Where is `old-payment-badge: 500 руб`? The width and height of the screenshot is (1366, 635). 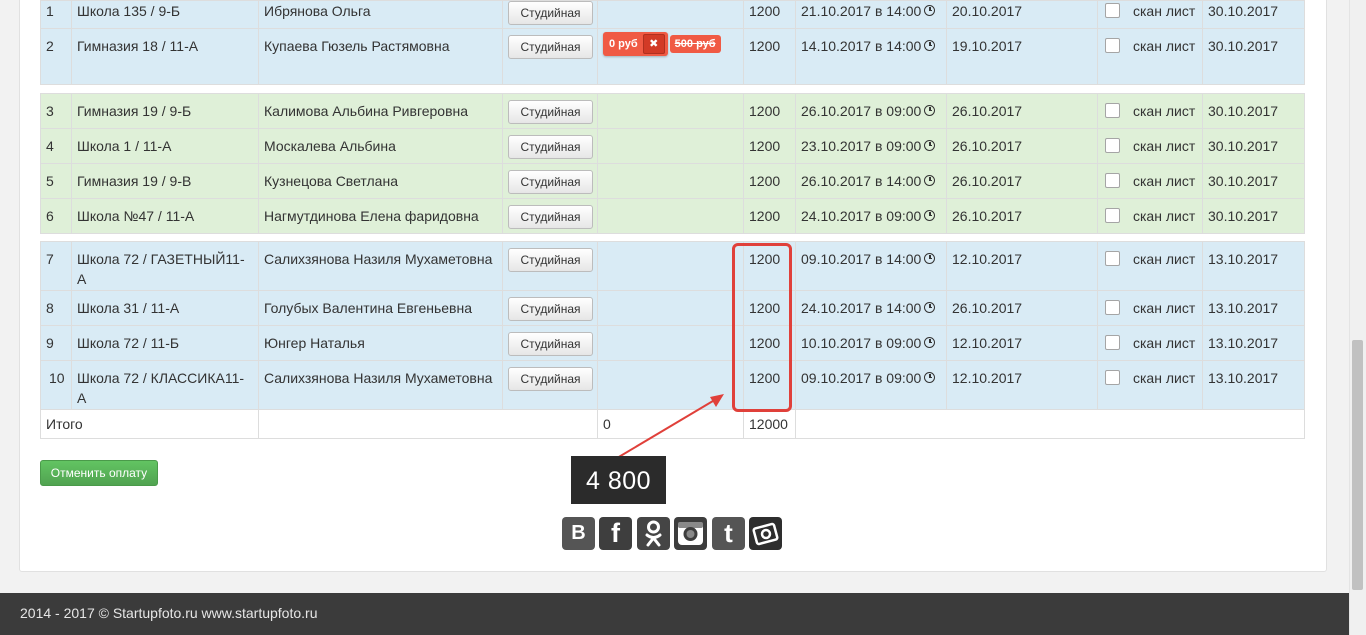 old-payment-badge: 500 руб is located at coordinates (695, 44).